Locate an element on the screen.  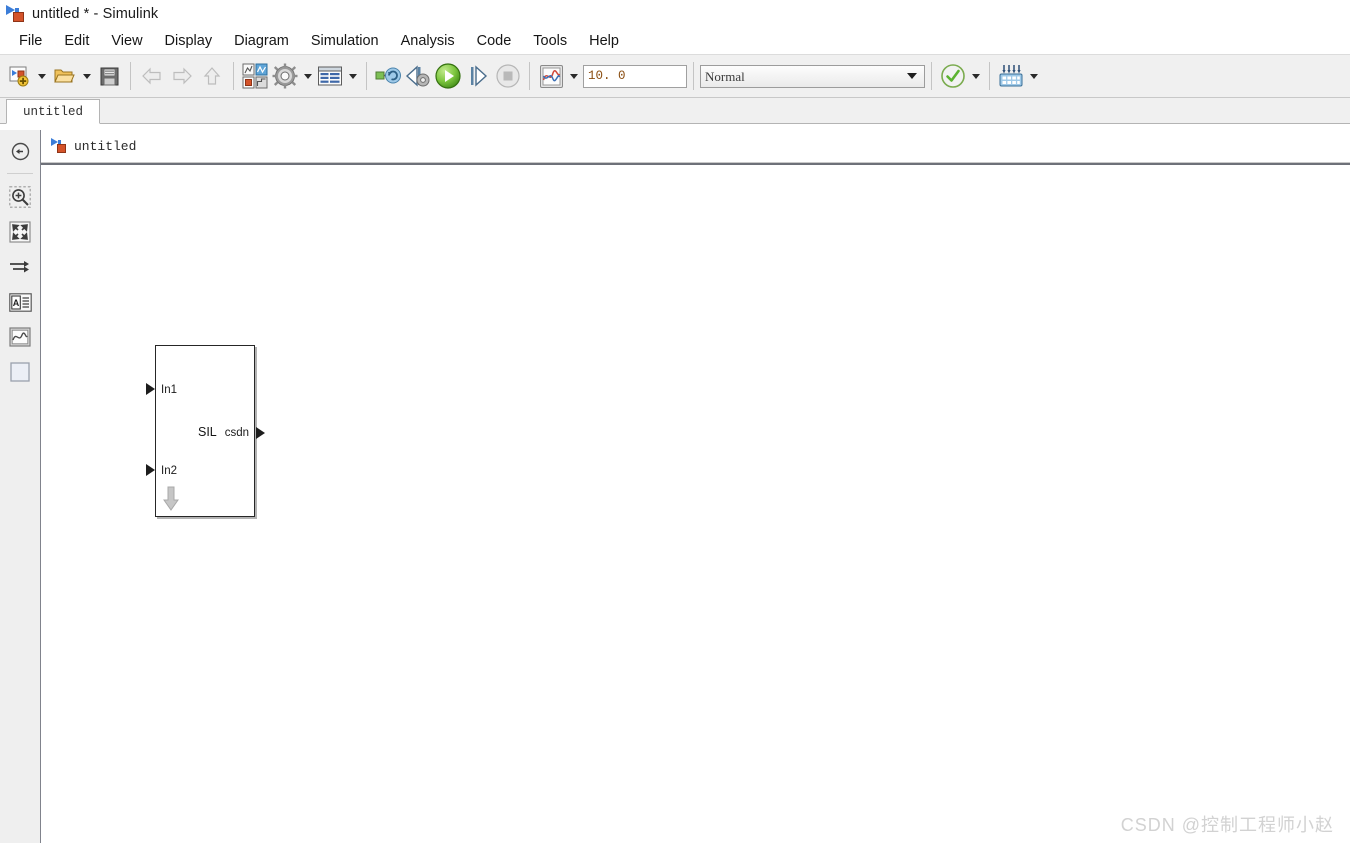
palette-divider is located at coordinates (20, 173).